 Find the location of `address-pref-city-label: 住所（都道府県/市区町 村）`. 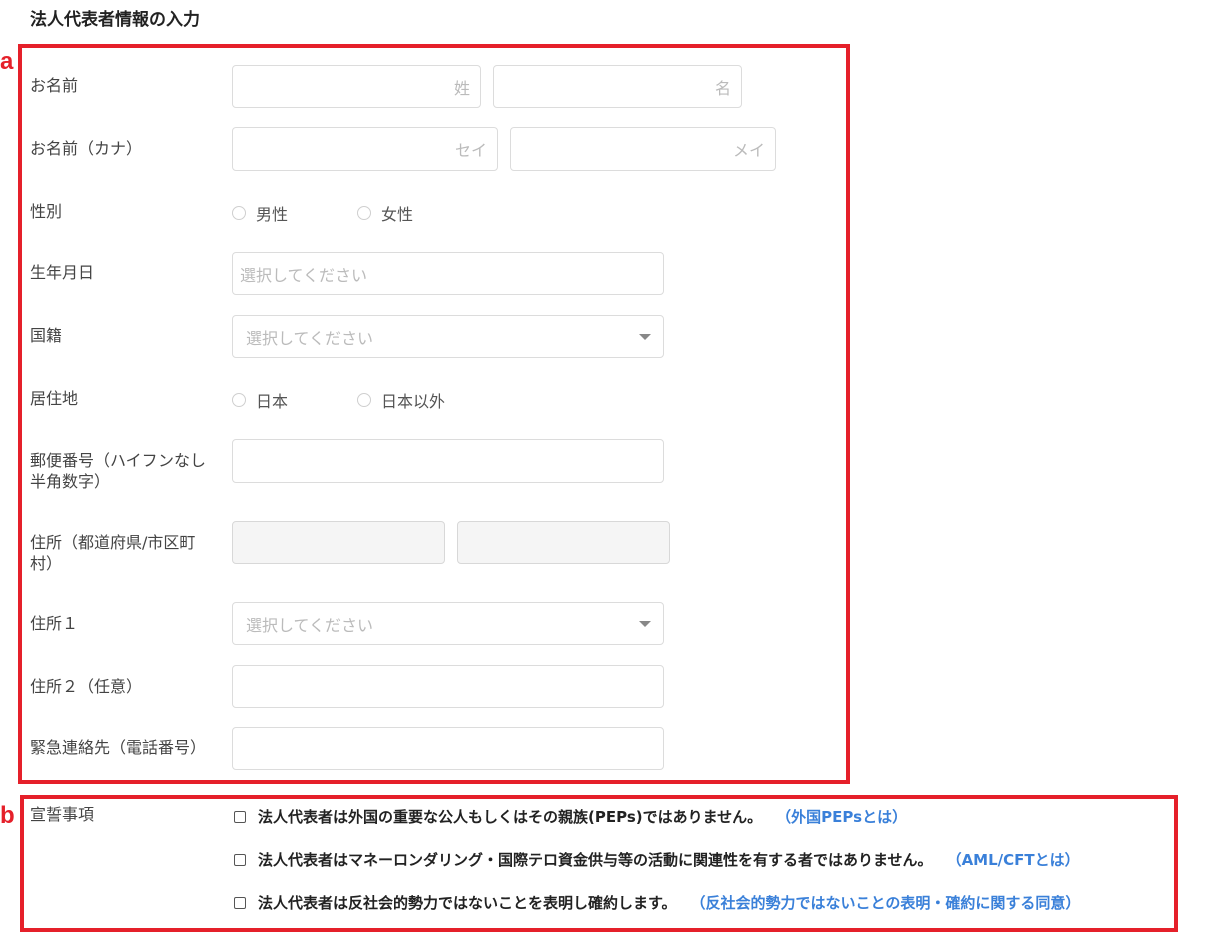

address-pref-city-label: 住所（都道府県/市区町 村） is located at coordinates (112, 553).